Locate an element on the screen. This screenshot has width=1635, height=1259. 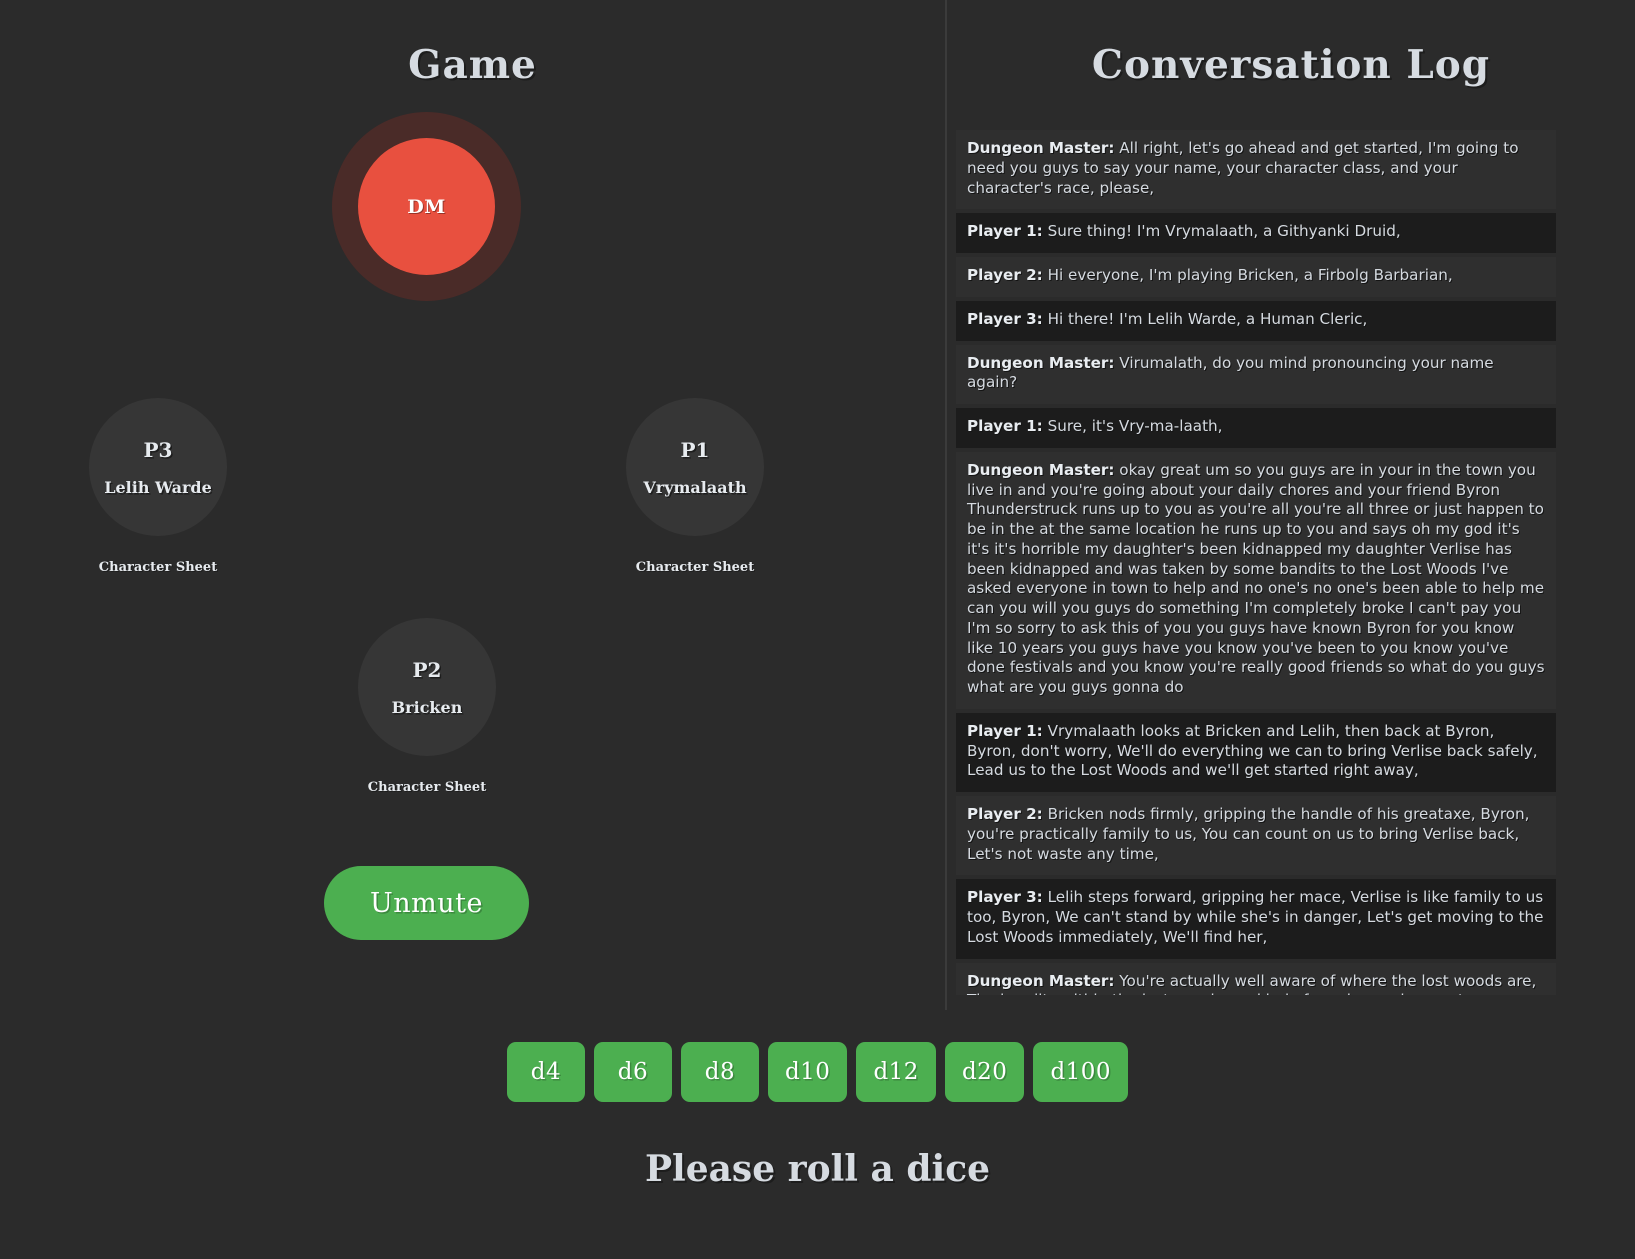
dice-button-row: d4 d6 d8 d10 d12 d20 d100 is located at coordinates (817, 1072).